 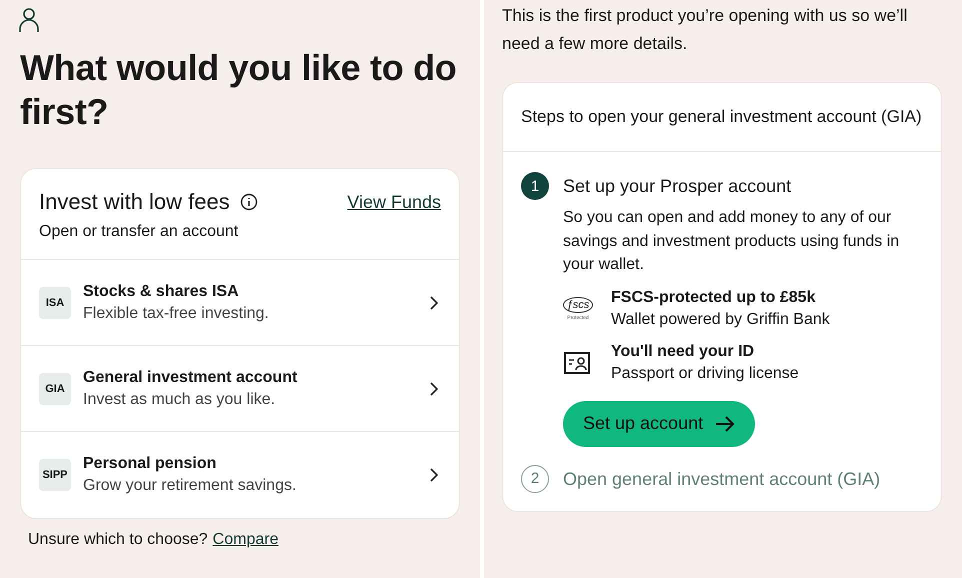 I want to click on card-title: Invest with low fees, so click(x=134, y=202).